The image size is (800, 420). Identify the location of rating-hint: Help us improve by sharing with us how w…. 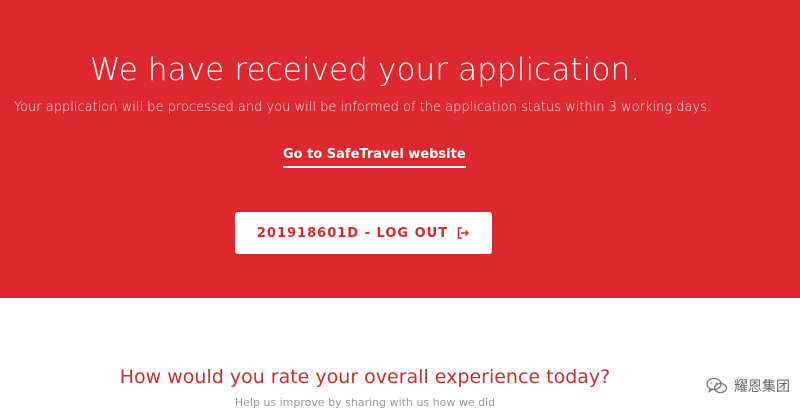
(365, 402).